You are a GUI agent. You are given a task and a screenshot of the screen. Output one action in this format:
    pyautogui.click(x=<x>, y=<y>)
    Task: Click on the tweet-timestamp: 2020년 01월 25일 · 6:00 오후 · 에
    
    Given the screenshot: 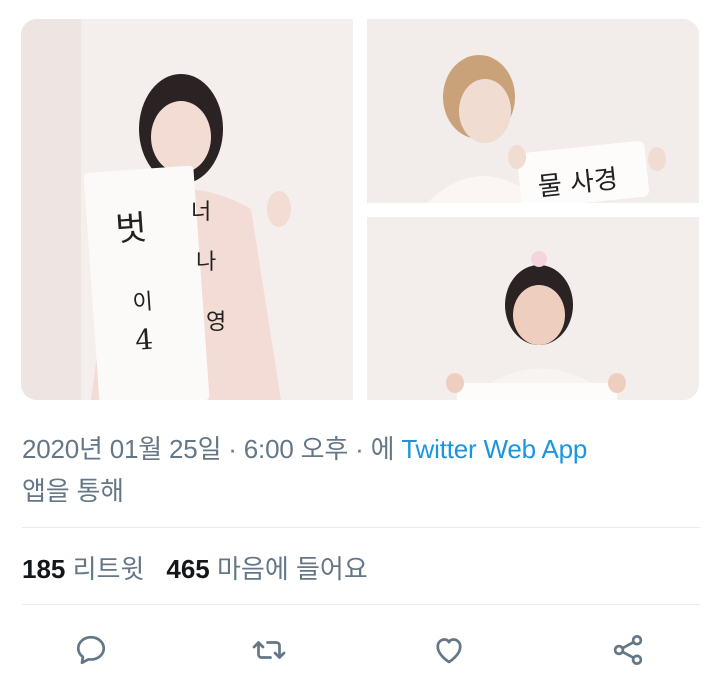 What is the action you would take?
    pyautogui.click(x=211, y=449)
    